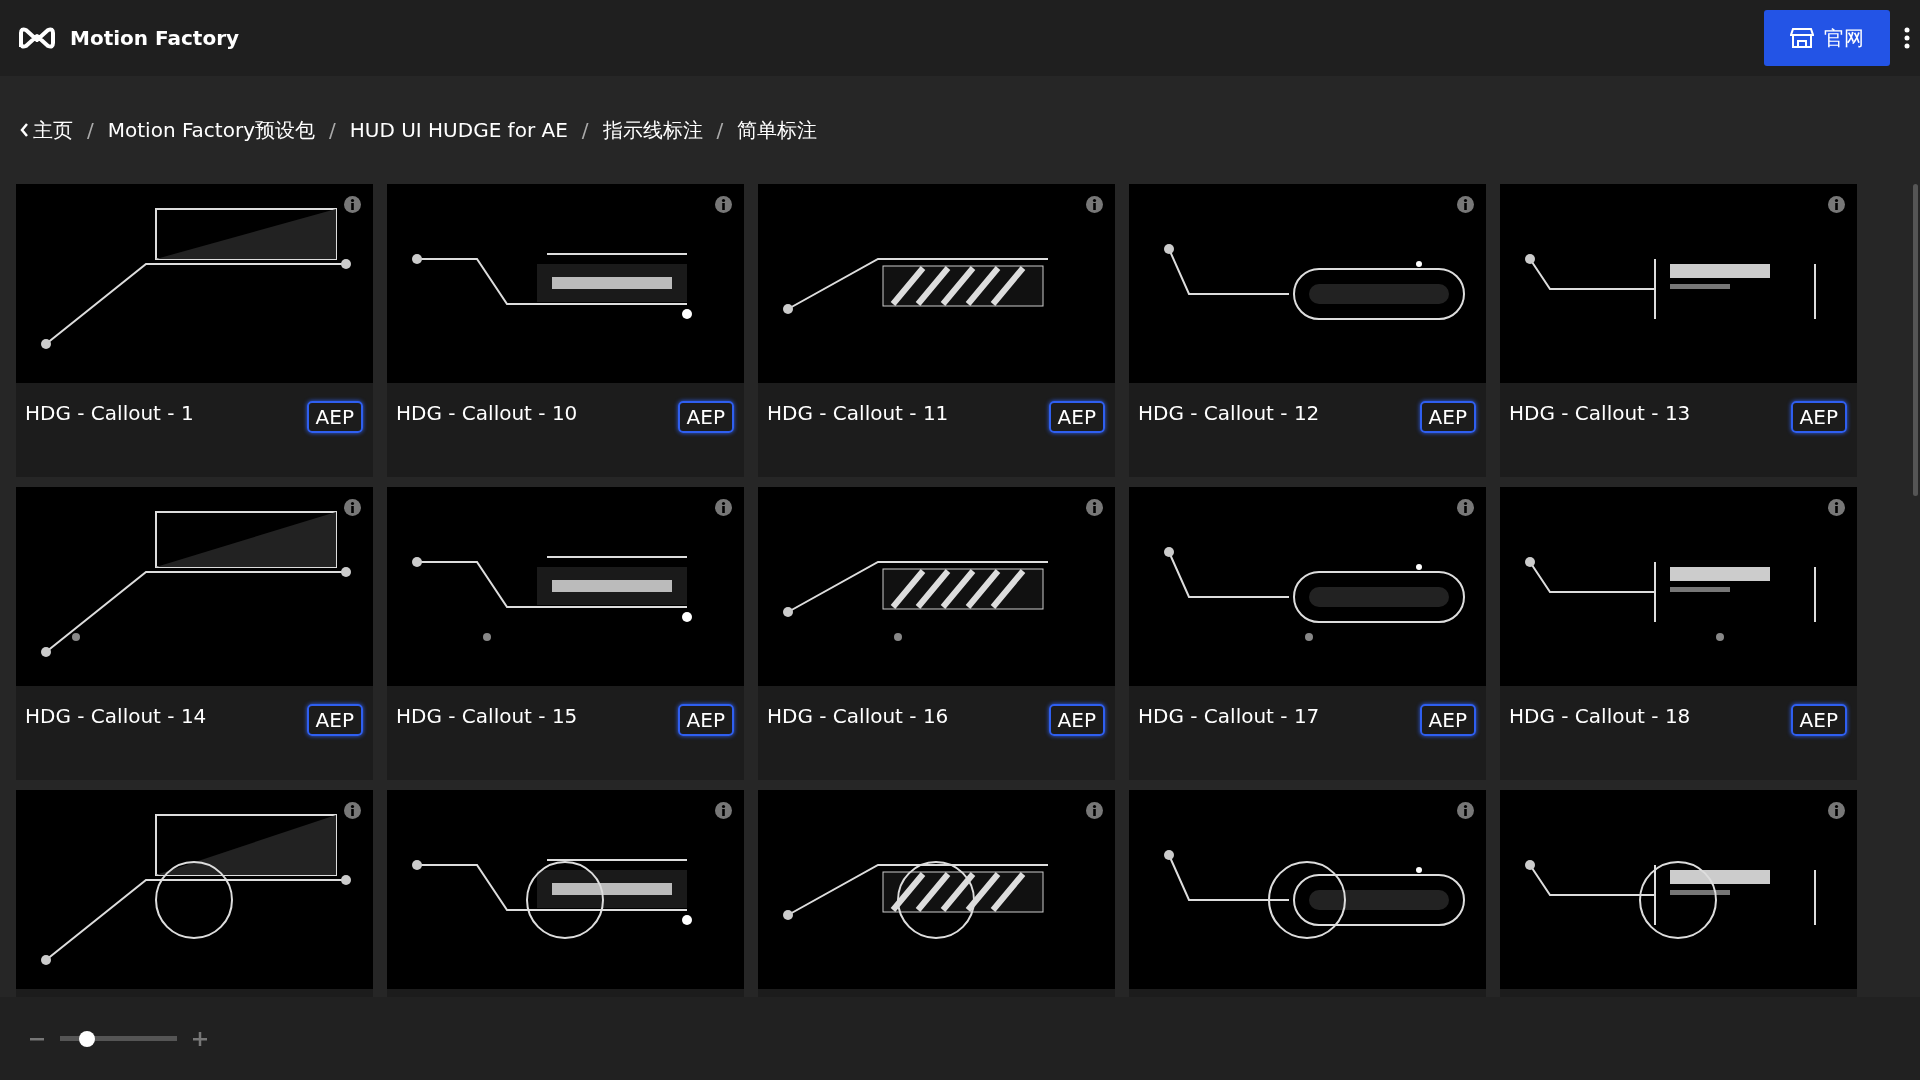 Image resolution: width=1920 pixels, height=1080 pixels. Describe the element at coordinates (652, 130) in the screenshot. I see `breadcrumb-link: 指示线标注` at that location.